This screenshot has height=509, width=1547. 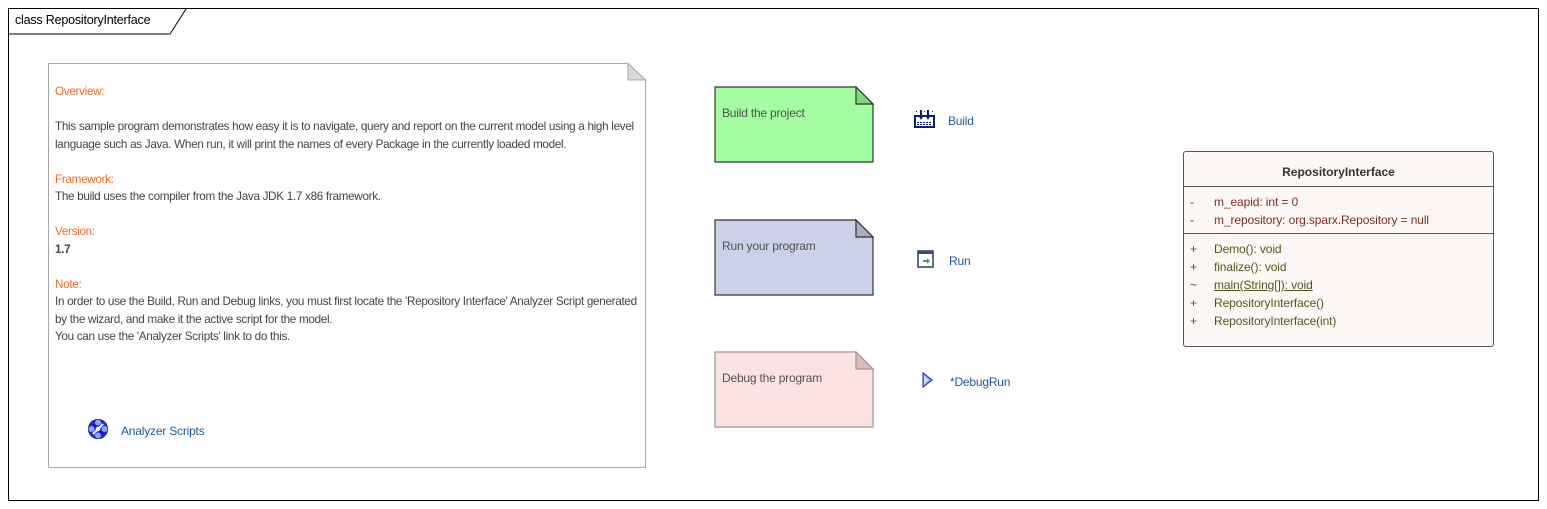 What do you see at coordinates (1263, 285) in the screenshot?
I see `operation-text: main(String[]): void` at bounding box center [1263, 285].